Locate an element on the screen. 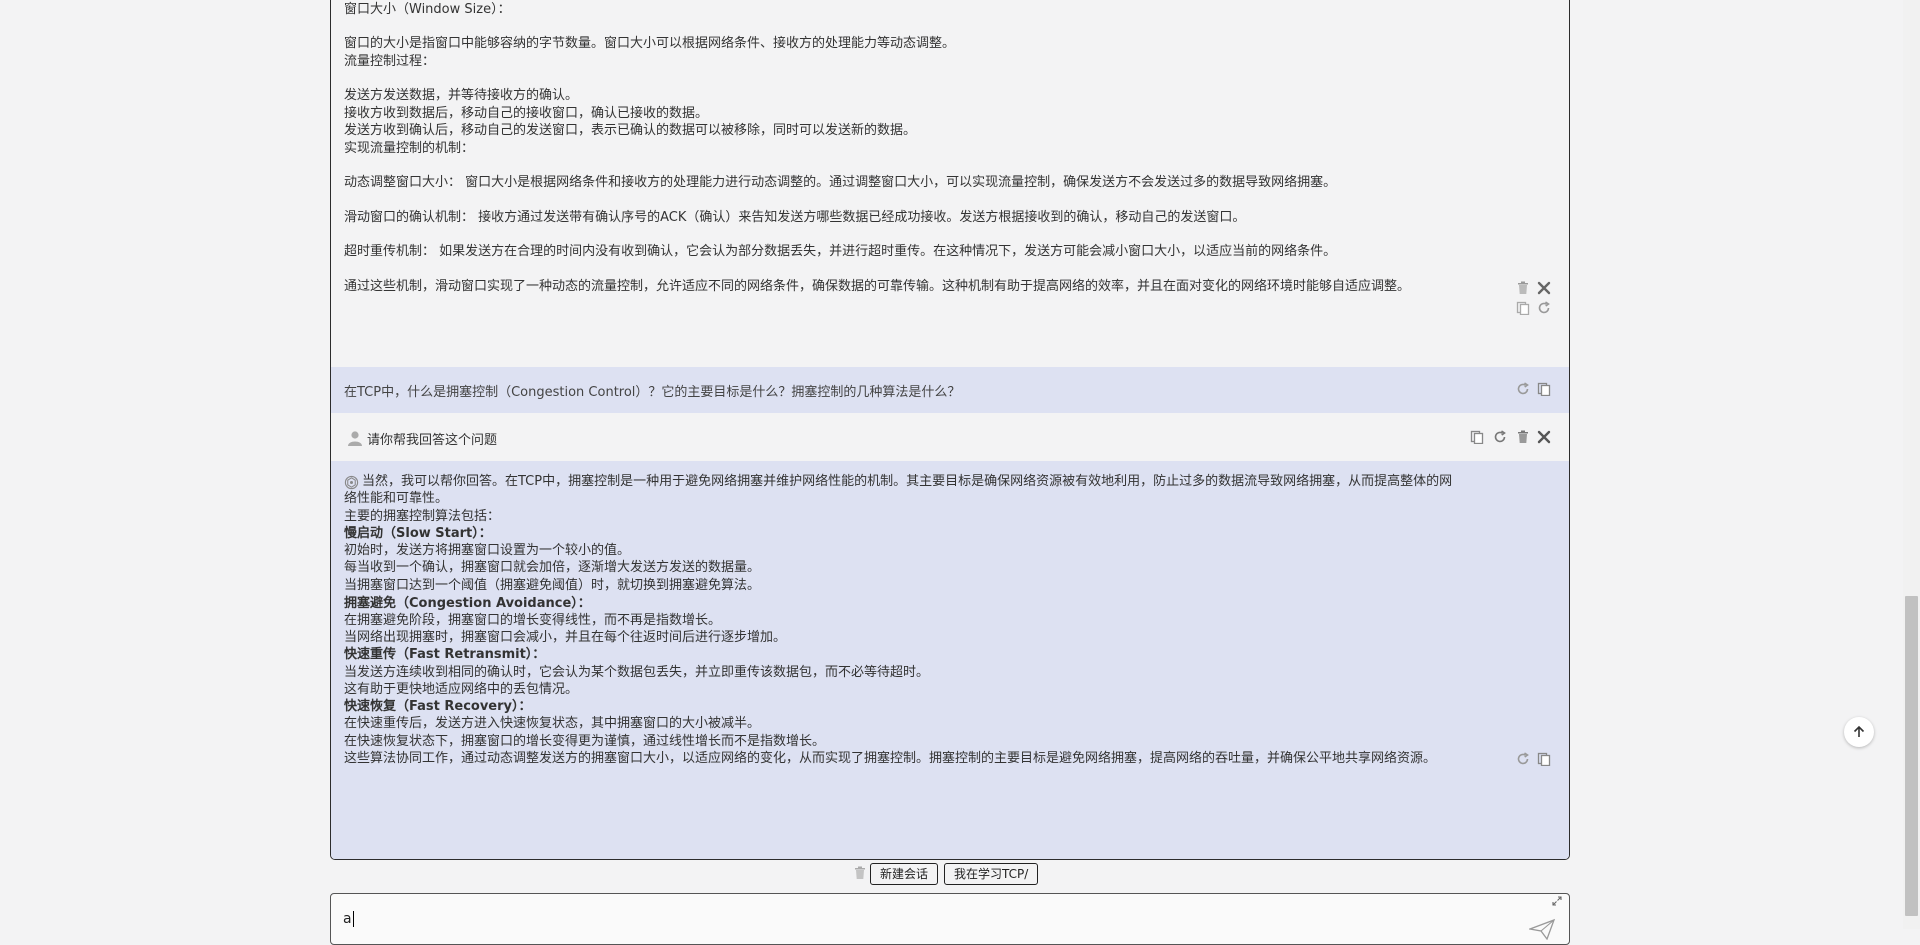  answer-line: 当拥塞窗口达到一个阈值（拥塞避免阈值）时，就切换到拥塞避免算法。 is located at coordinates (552, 585).